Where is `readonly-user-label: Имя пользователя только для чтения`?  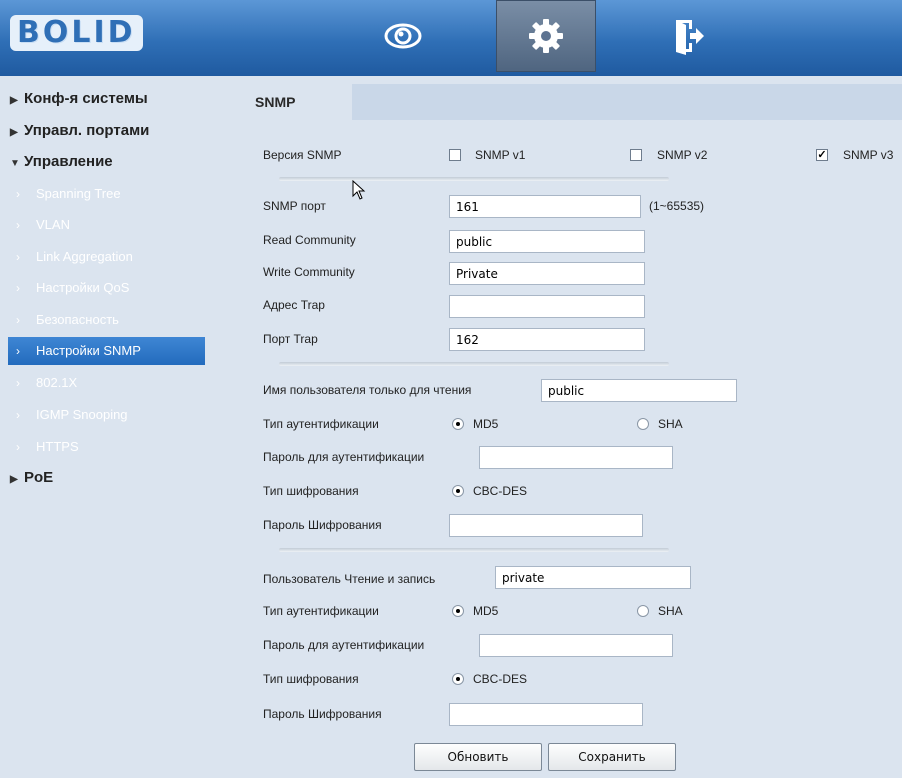
readonly-user-label: Имя пользователя только для чтения is located at coordinates (367, 390).